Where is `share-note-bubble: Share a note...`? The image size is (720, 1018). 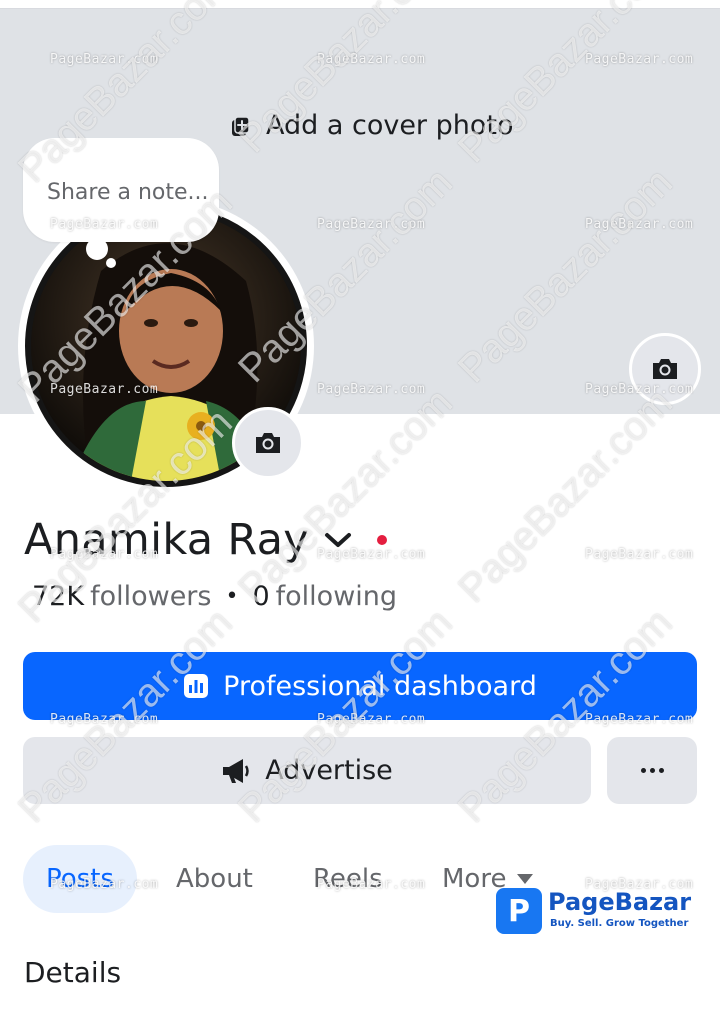
share-note-bubble: Share a note... is located at coordinates (121, 190).